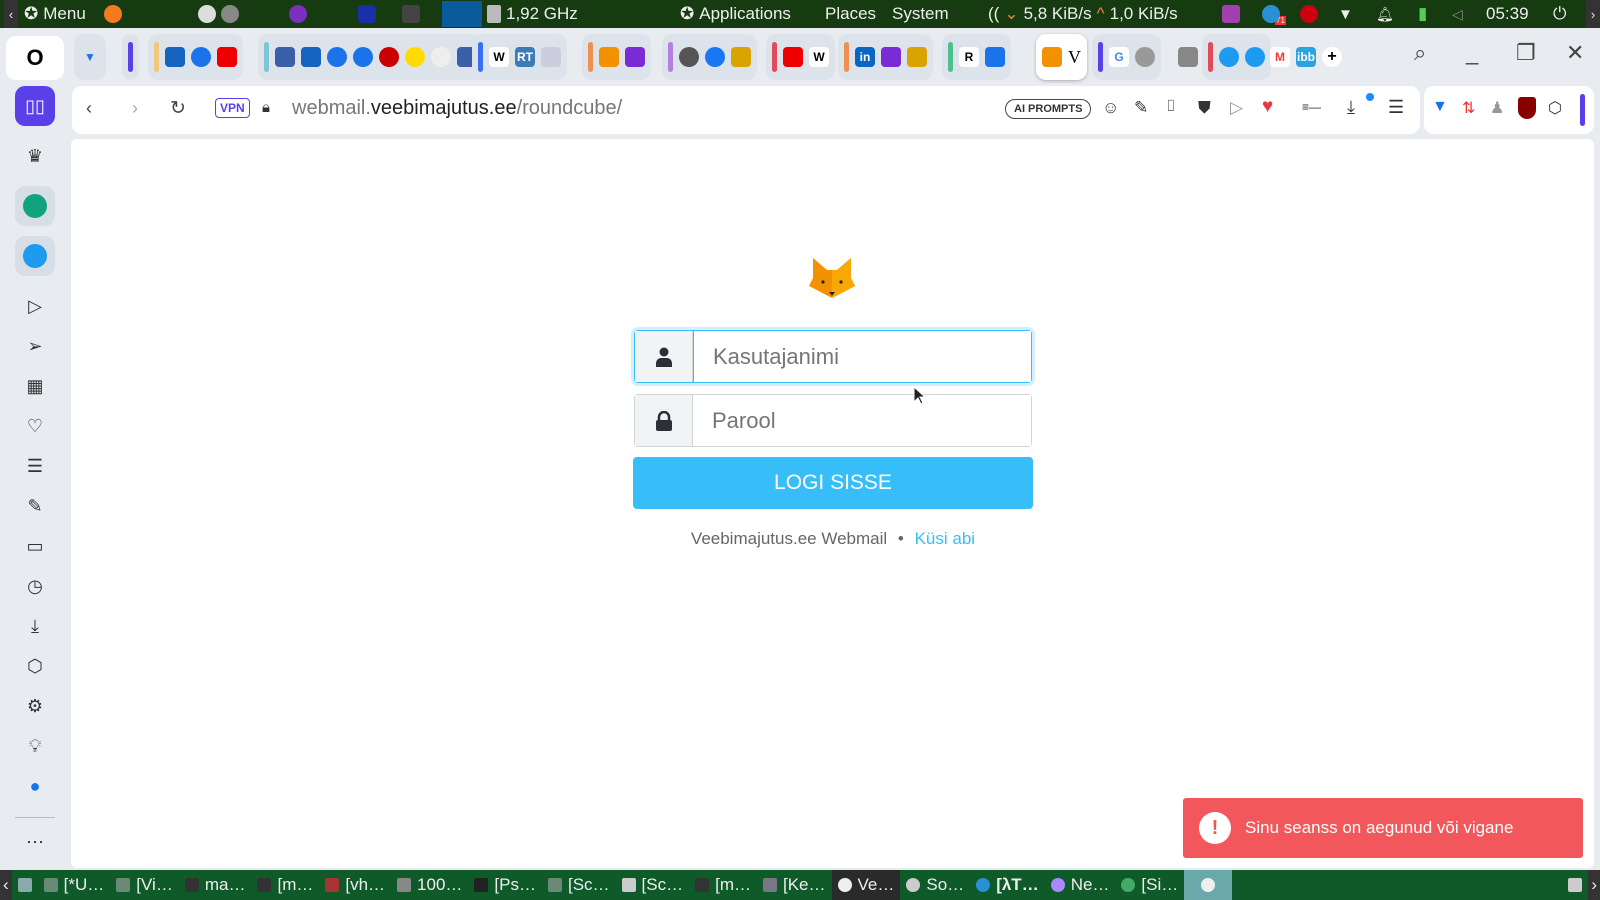  I want to click on tabs-icon: ▭, so click(35, 546).